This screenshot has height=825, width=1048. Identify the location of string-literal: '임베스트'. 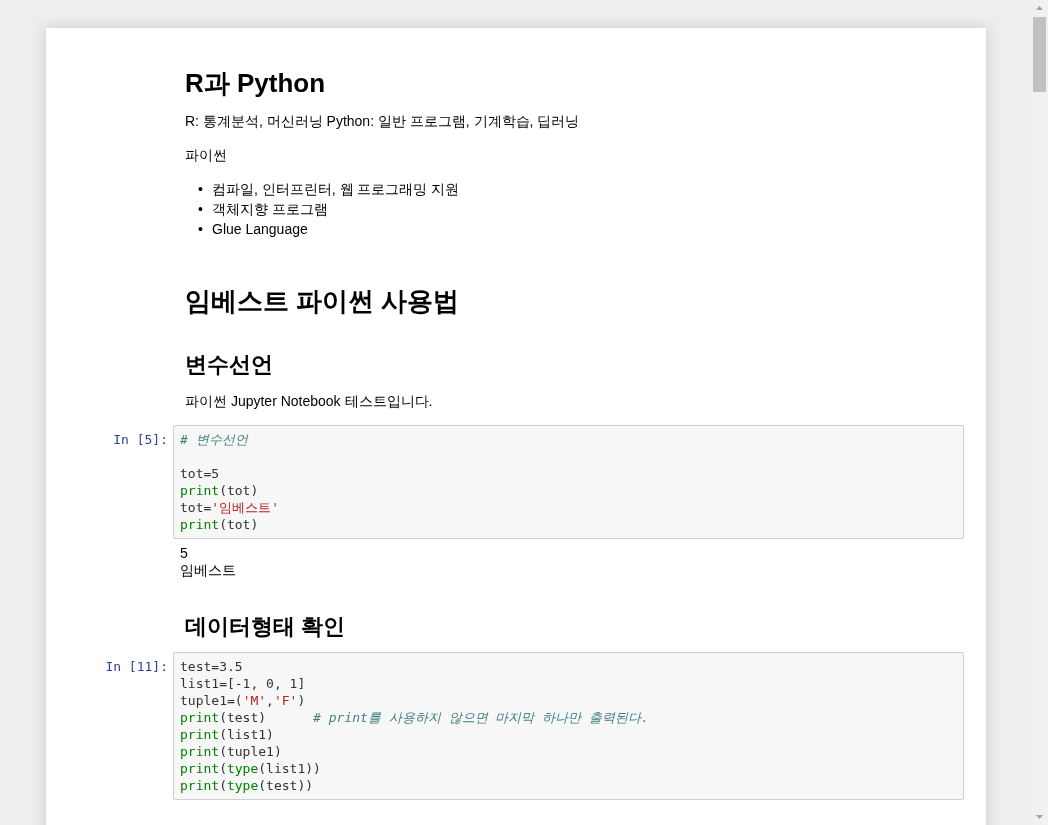
(245, 507).